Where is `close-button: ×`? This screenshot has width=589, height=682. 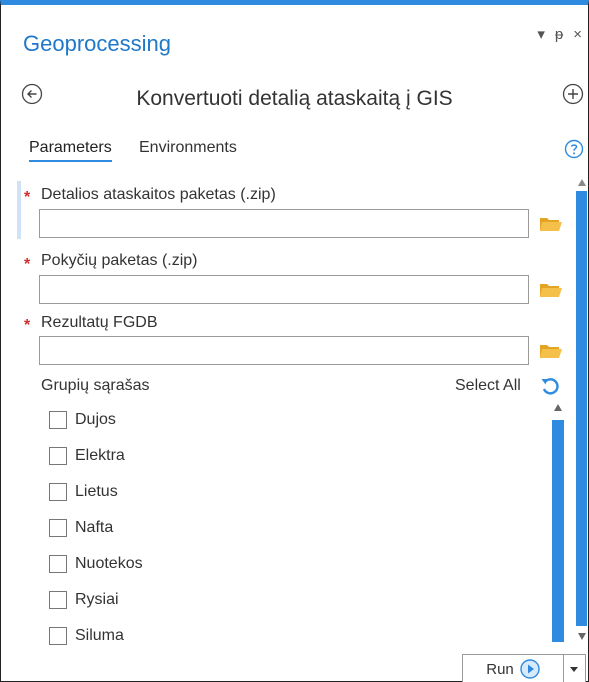
close-button: × is located at coordinates (577, 35).